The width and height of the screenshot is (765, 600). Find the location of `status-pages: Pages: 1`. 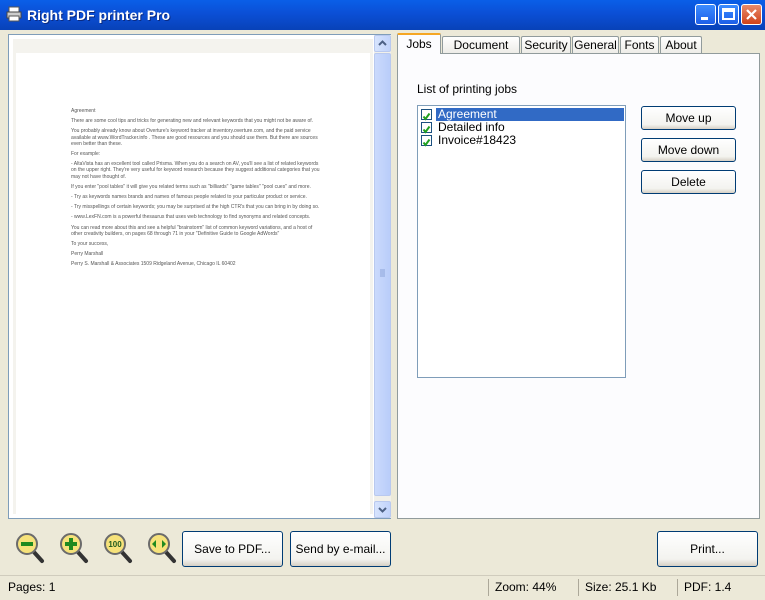

status-pages: Pages: 1 is located at coordinates (32, 587).